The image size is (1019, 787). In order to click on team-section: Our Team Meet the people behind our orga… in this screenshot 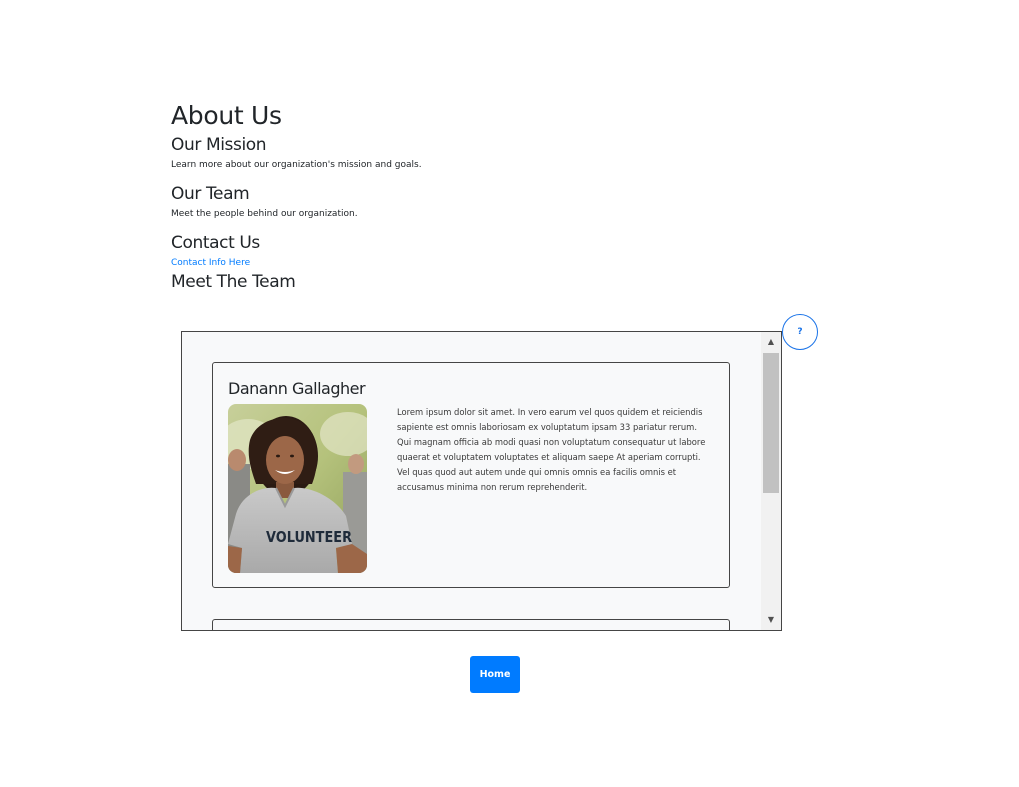, I will do `click(491, 201)`.